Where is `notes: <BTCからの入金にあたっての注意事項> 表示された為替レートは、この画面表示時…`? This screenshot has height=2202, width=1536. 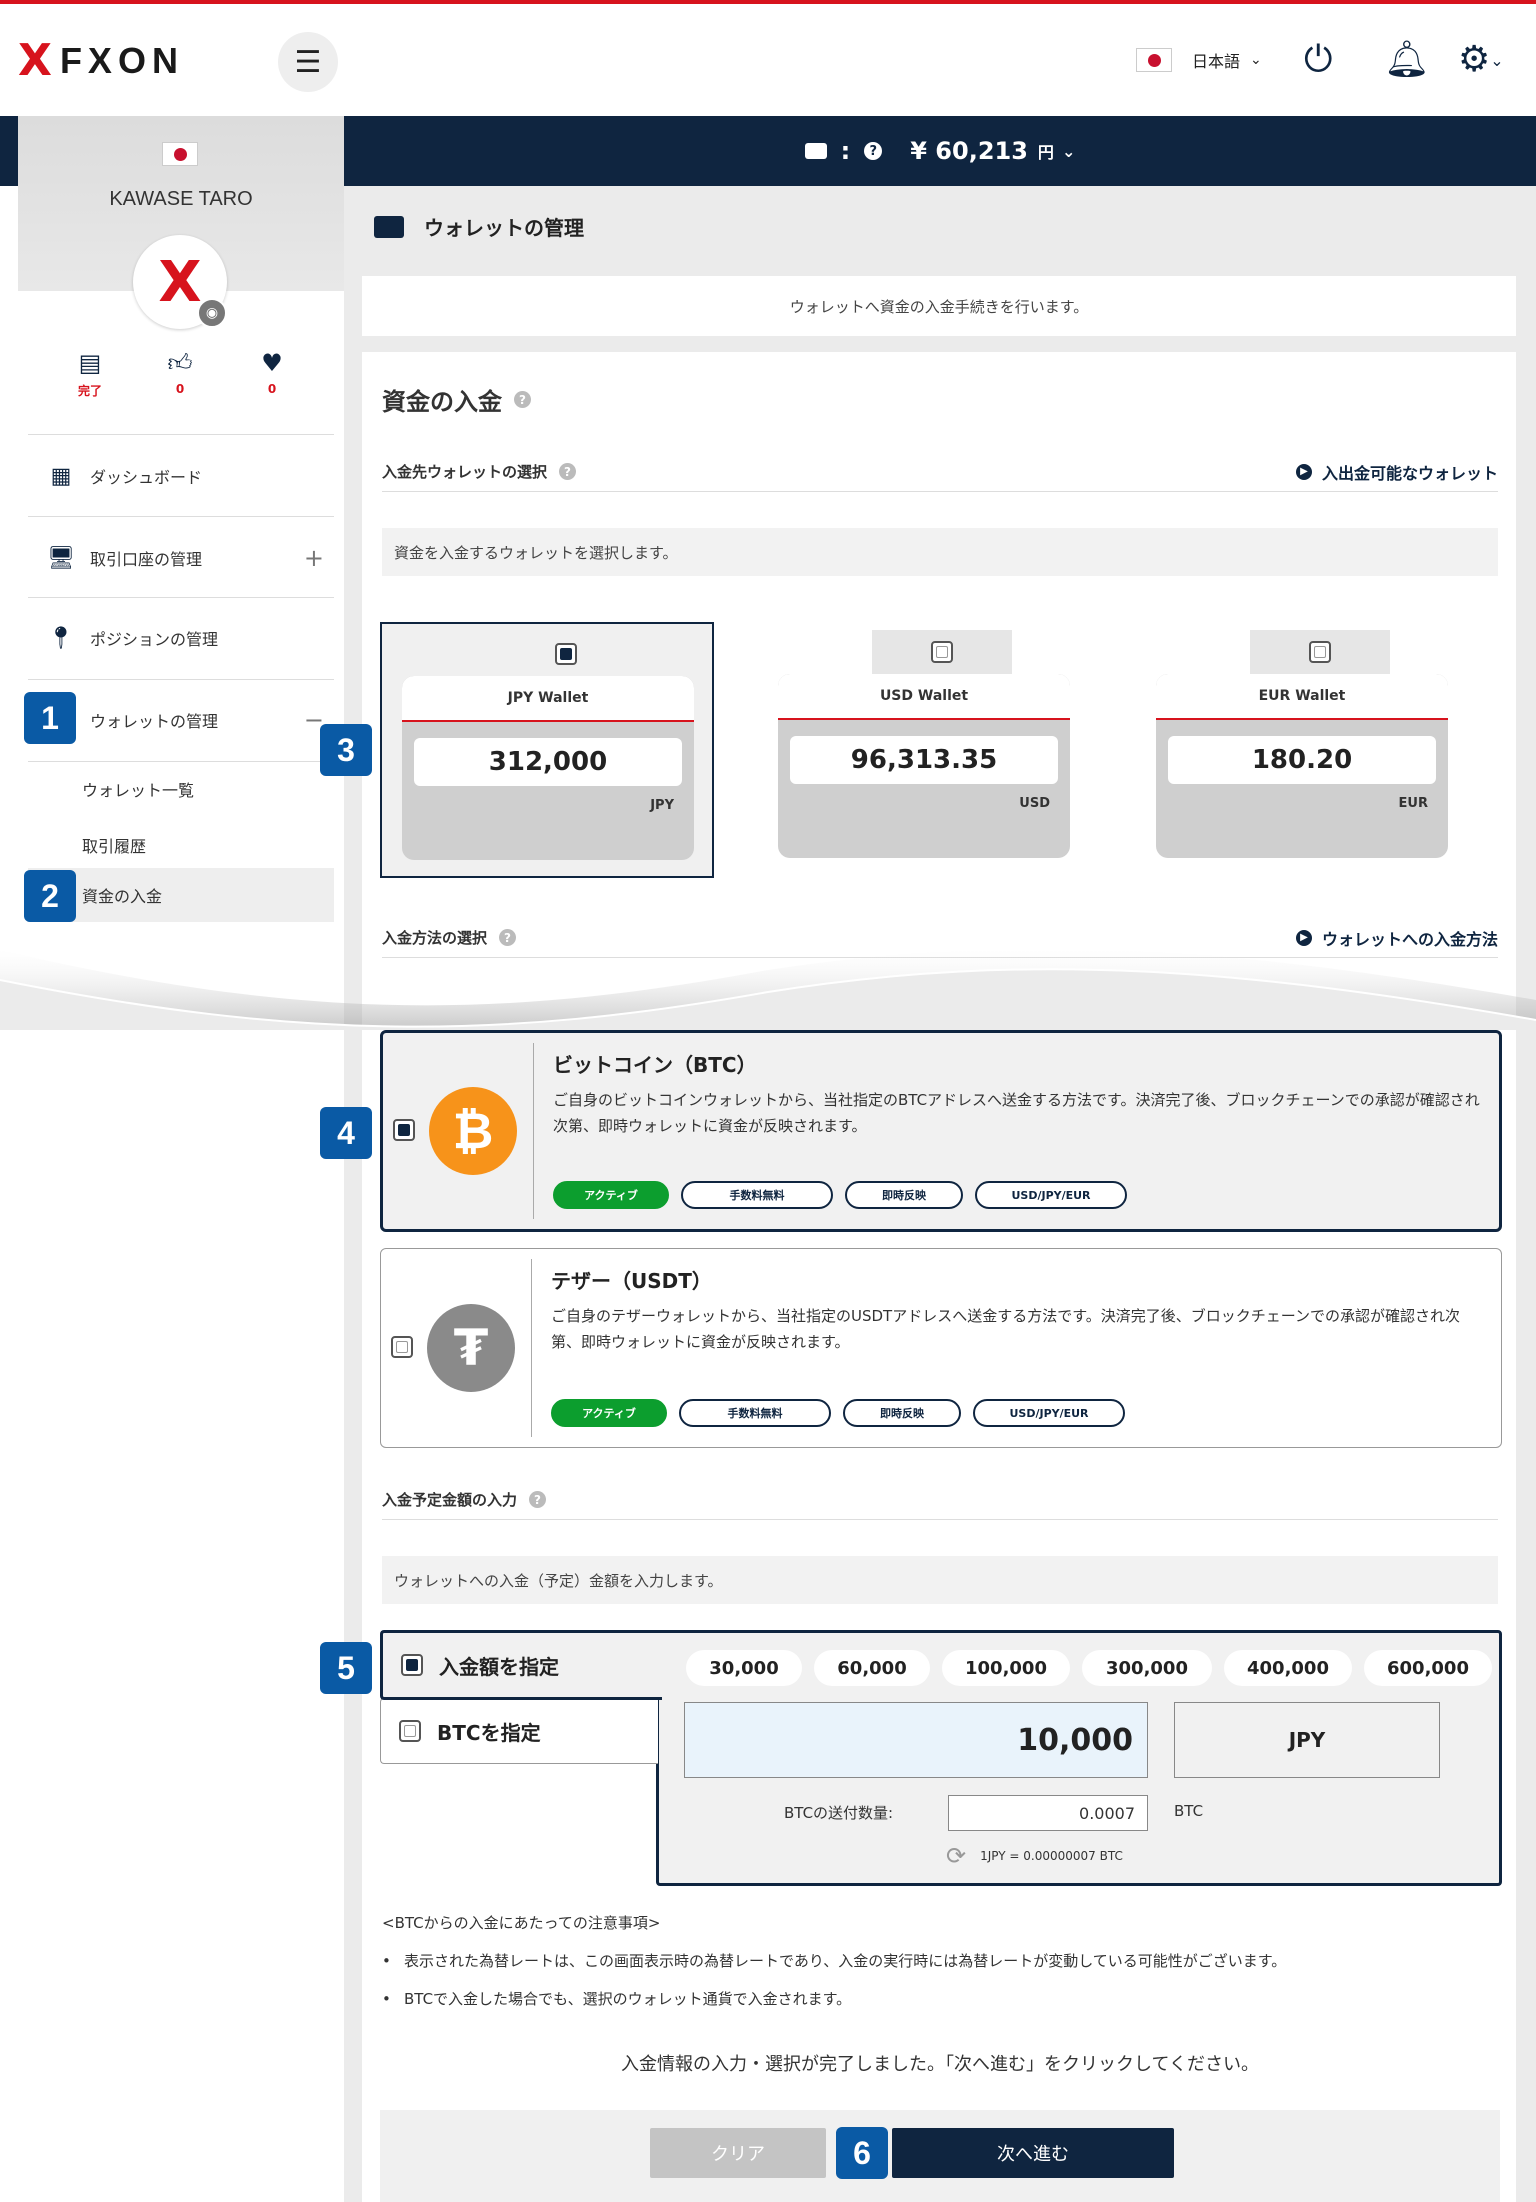
notes: <BTCからの入金にあたっての注意事項> 表示された為替レートは、この画面表示時… is located at coordinates (940, 1961).